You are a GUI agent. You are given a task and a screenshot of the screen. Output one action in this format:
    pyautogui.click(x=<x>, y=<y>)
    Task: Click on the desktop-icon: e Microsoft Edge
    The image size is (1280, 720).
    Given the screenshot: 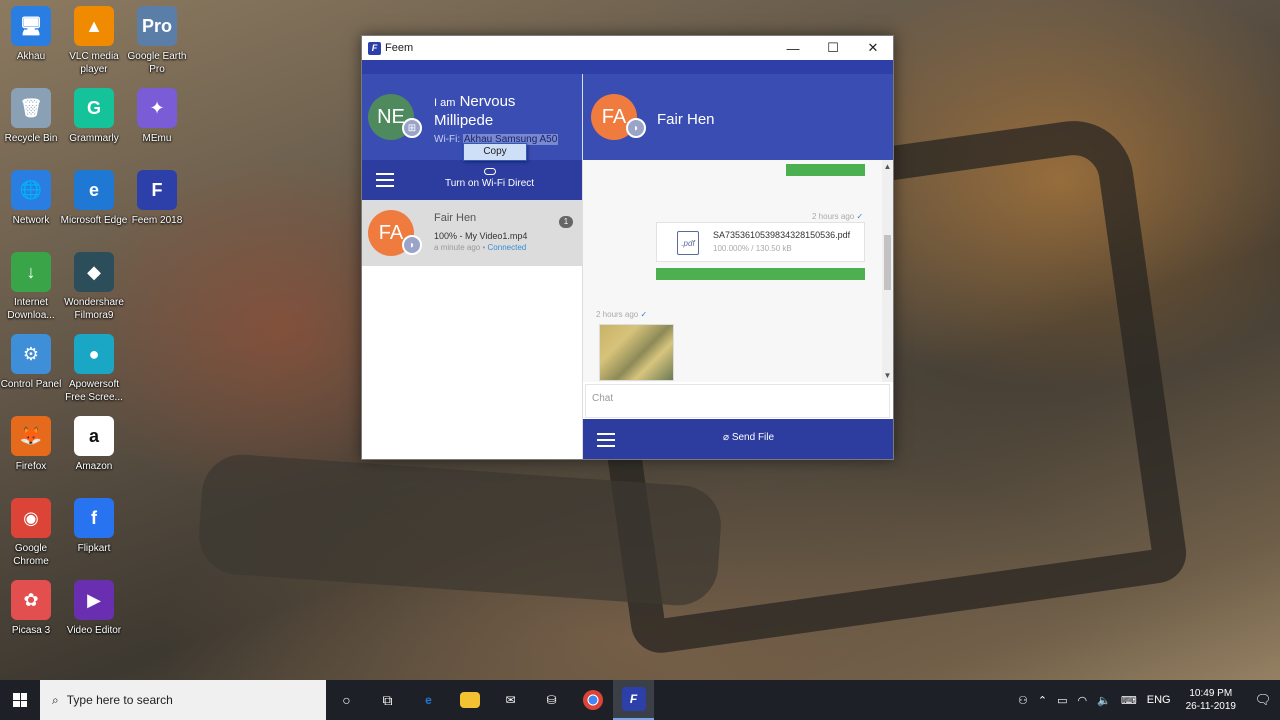 What is the action you would take?
    pyautogui.click(x=94, y=198)
    